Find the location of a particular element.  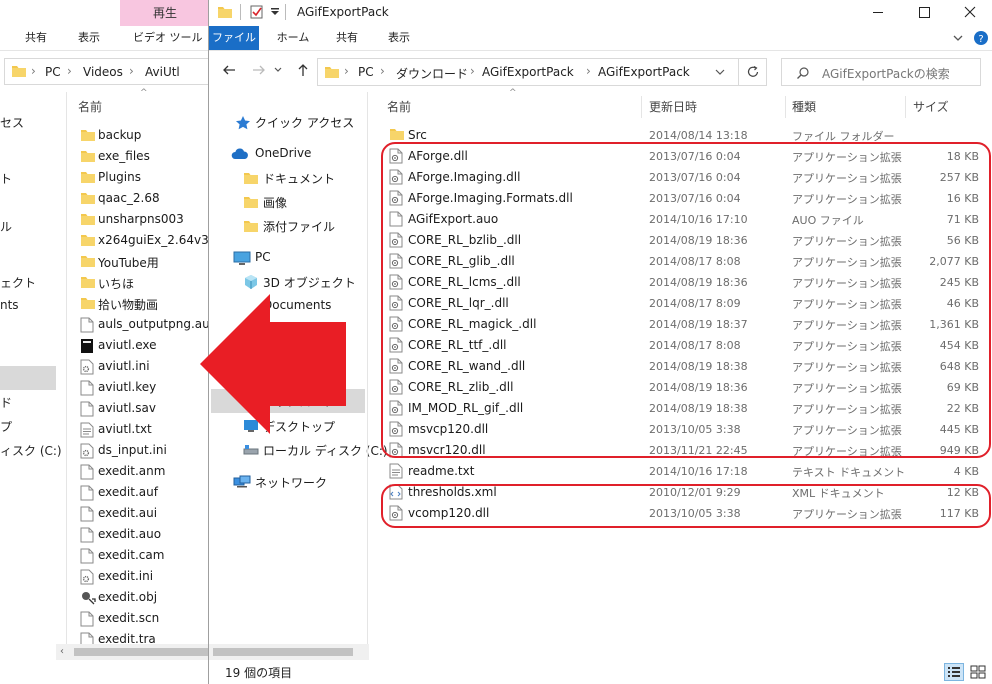

search-box: AGifExportPackの検索 is located at coordinates (881, 72).